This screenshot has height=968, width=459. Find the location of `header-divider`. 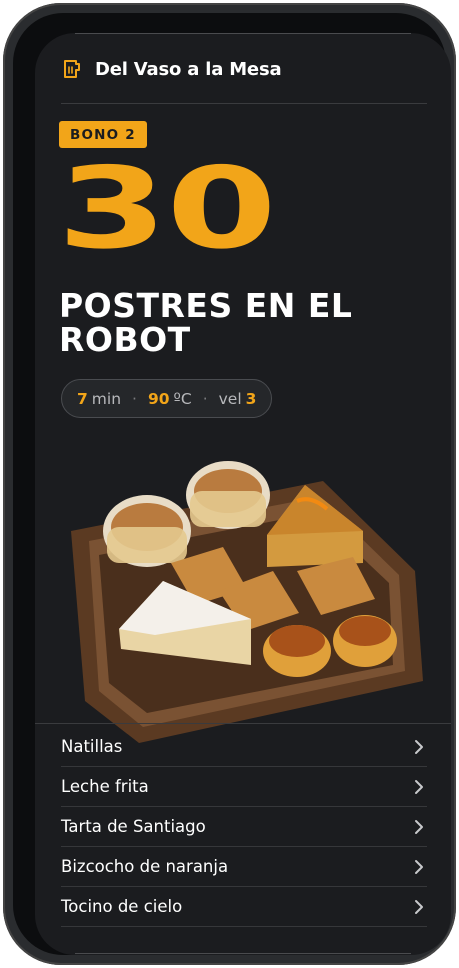

header-divider is located at coordinates (244, 103).